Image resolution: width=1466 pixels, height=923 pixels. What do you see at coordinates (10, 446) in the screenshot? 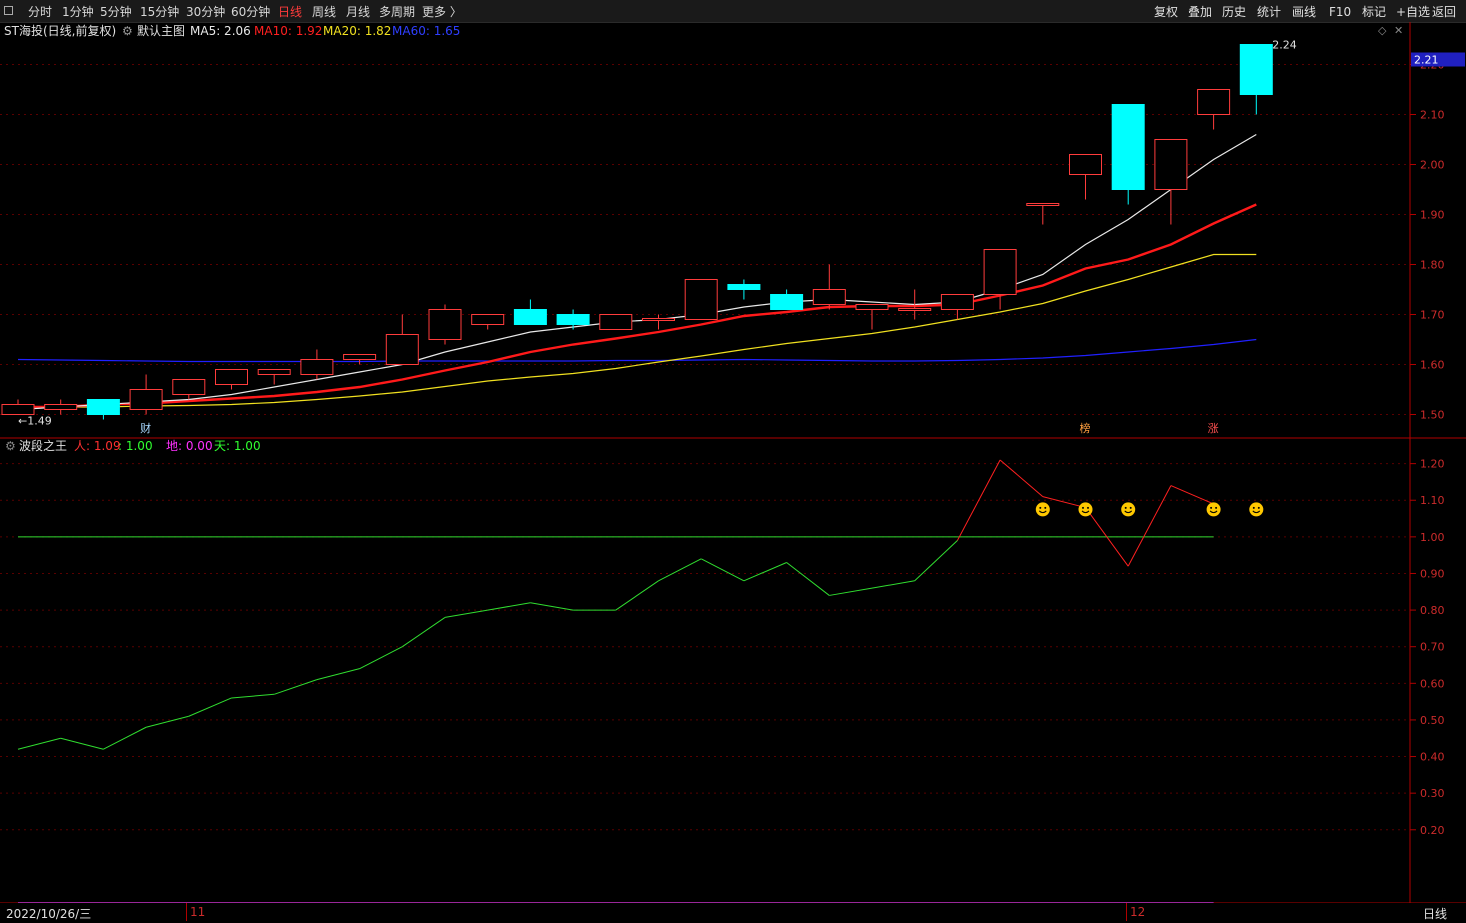
I see `indicator-settings-icon: ⚙` at bounding box center [10, 446].